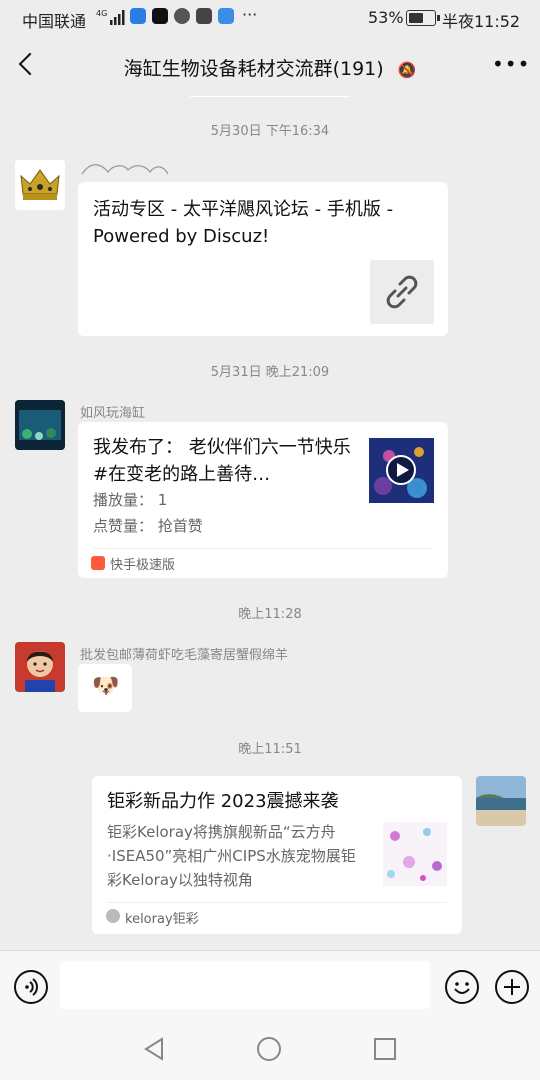  I want to click on avatar-crown, so click(40, 185).